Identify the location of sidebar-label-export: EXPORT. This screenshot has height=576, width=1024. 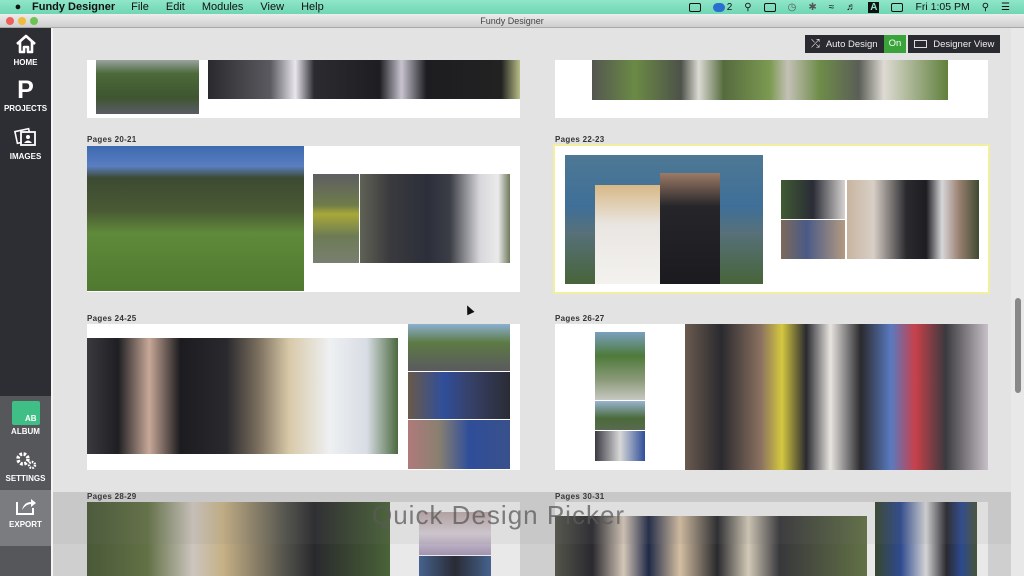
(25, 524).